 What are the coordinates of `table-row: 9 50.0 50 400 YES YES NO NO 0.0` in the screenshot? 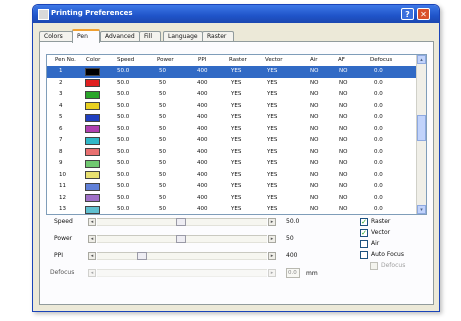 It's located at (232, 164).